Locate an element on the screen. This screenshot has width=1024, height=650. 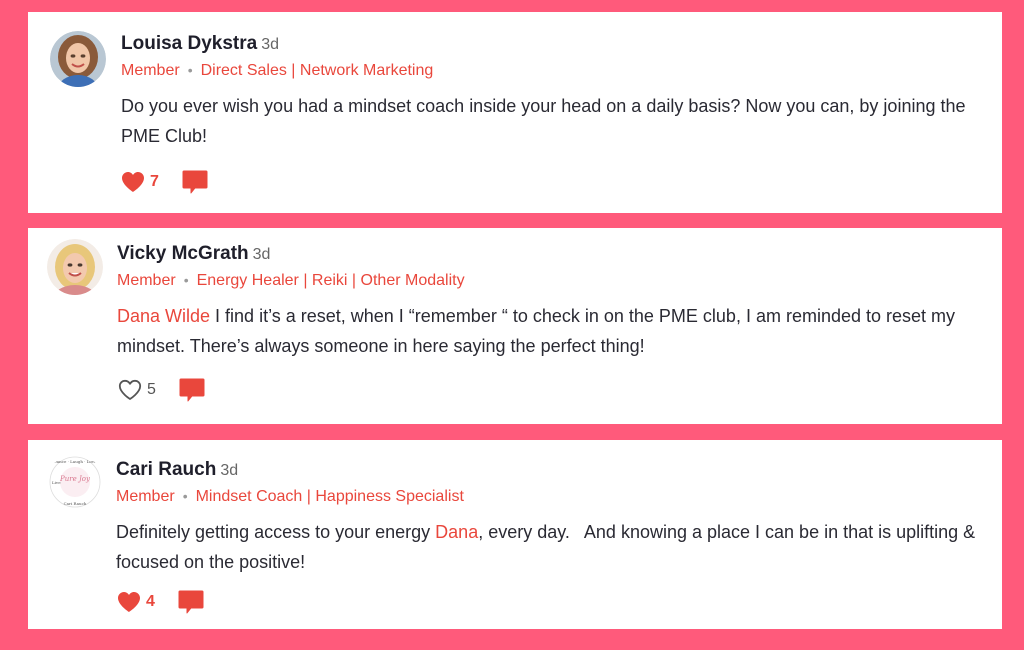
author-name: Vicky McGrath is located at coordinates (183, 253).